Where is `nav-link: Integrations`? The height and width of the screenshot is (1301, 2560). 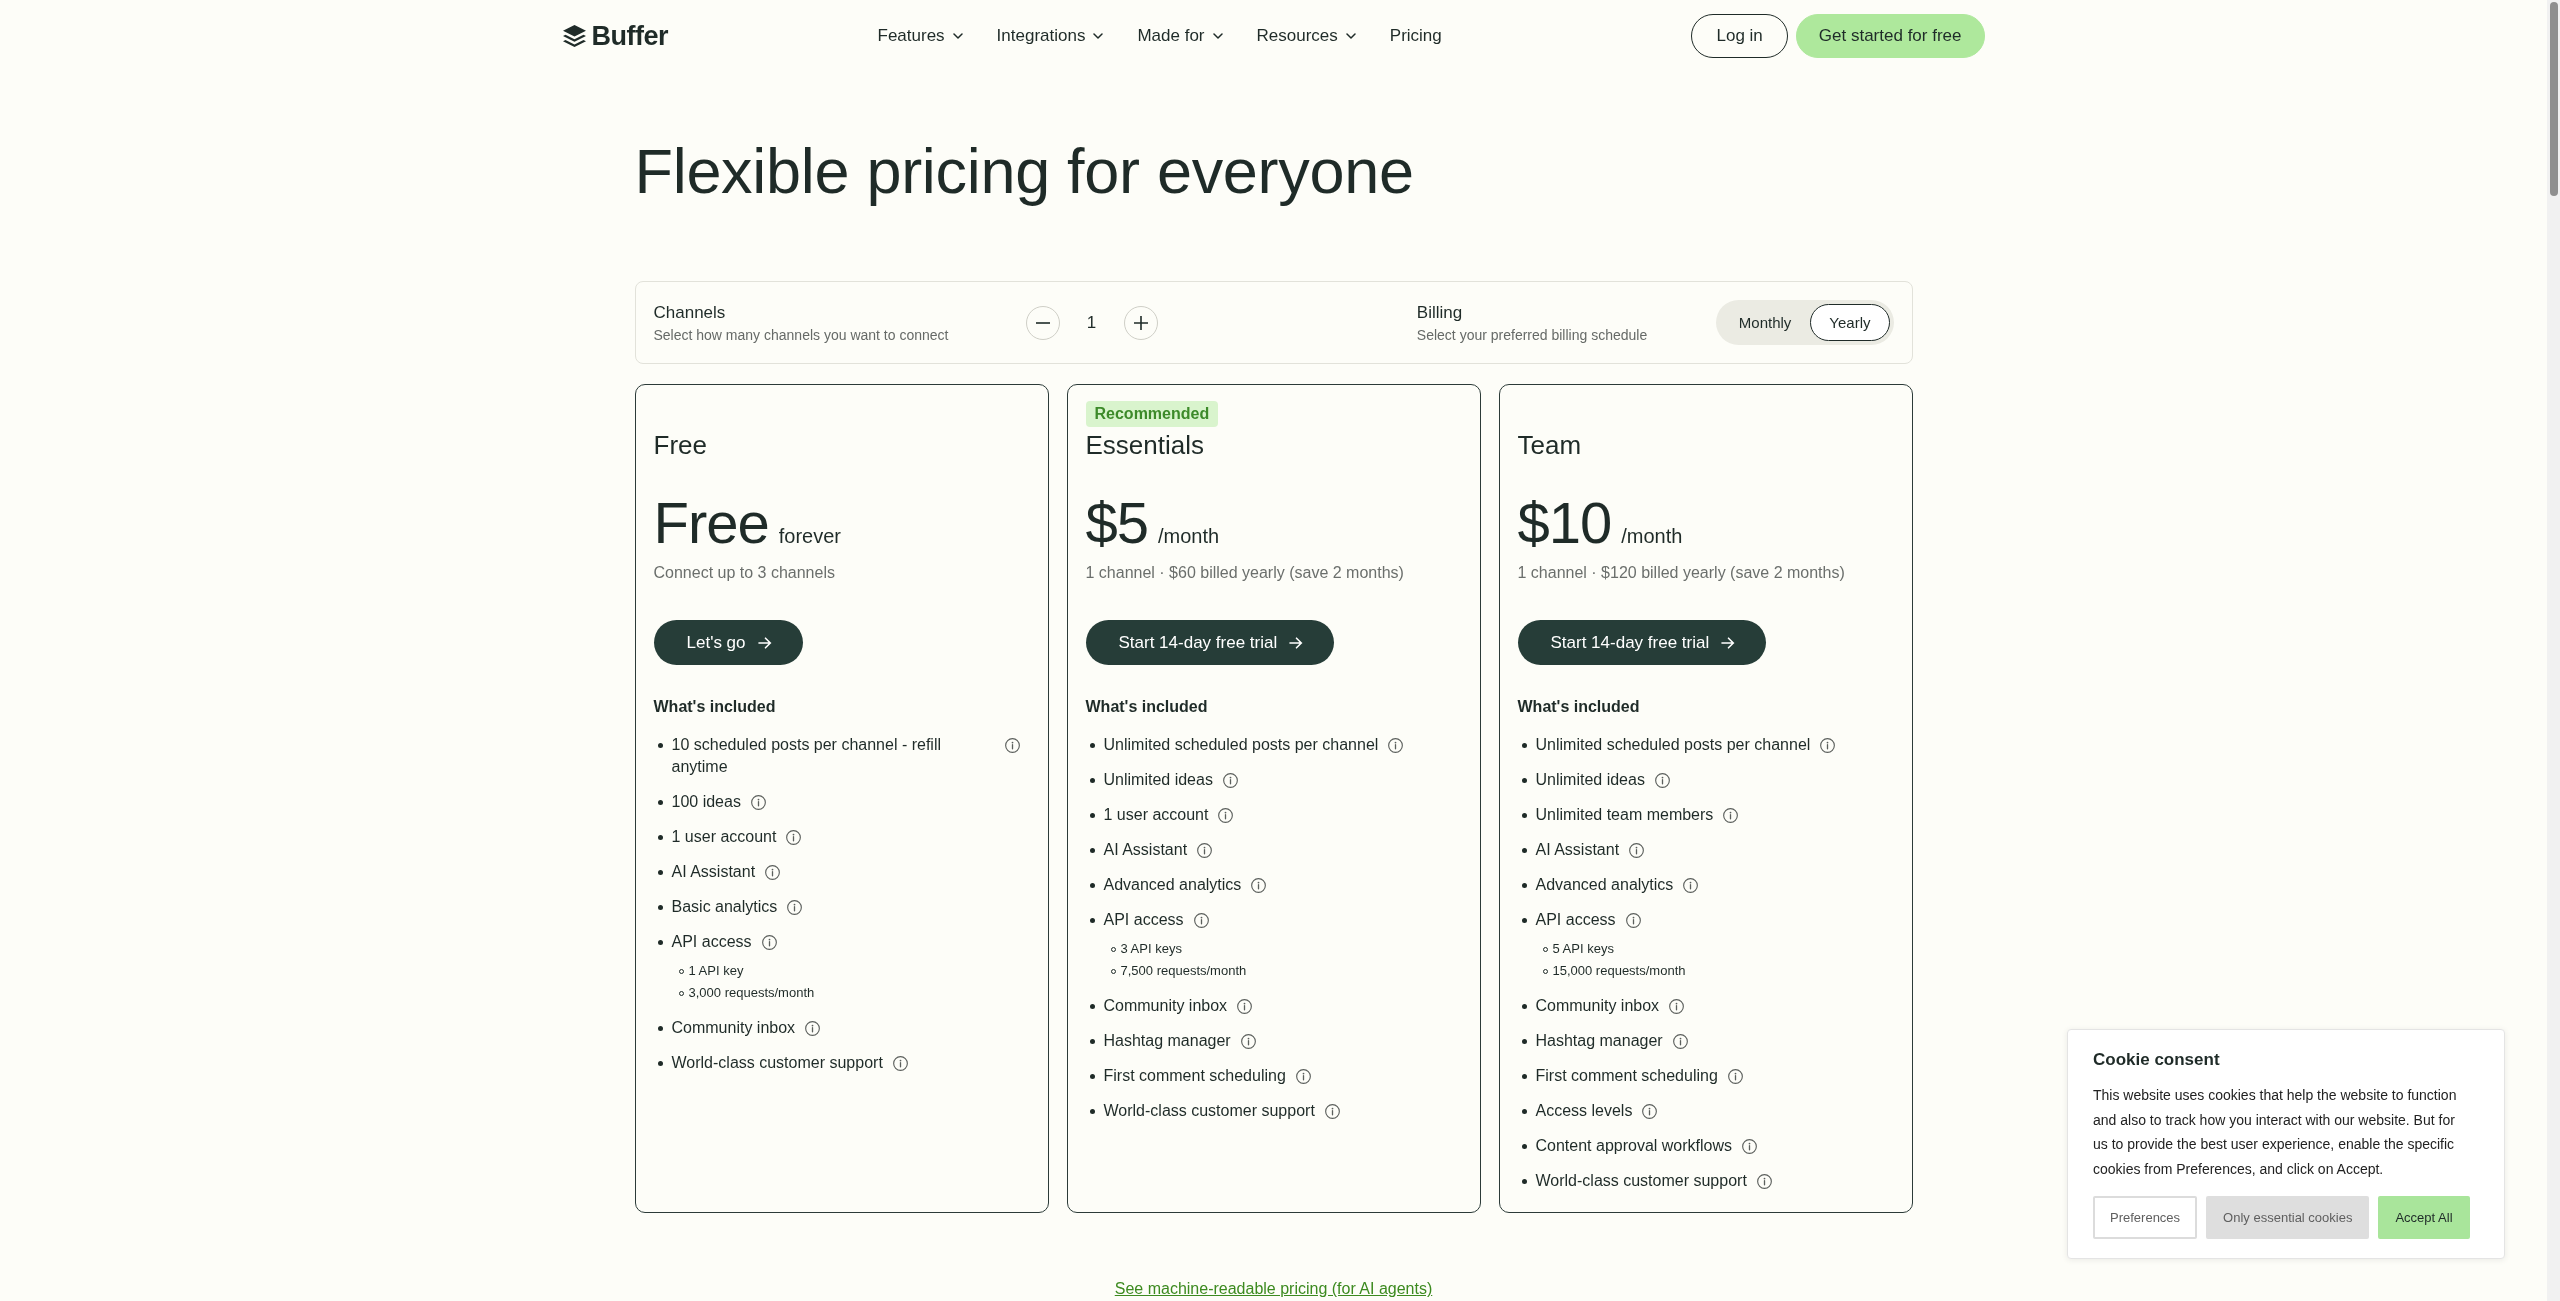 nav-link: Integrations is located at coordinates (1050, 36).